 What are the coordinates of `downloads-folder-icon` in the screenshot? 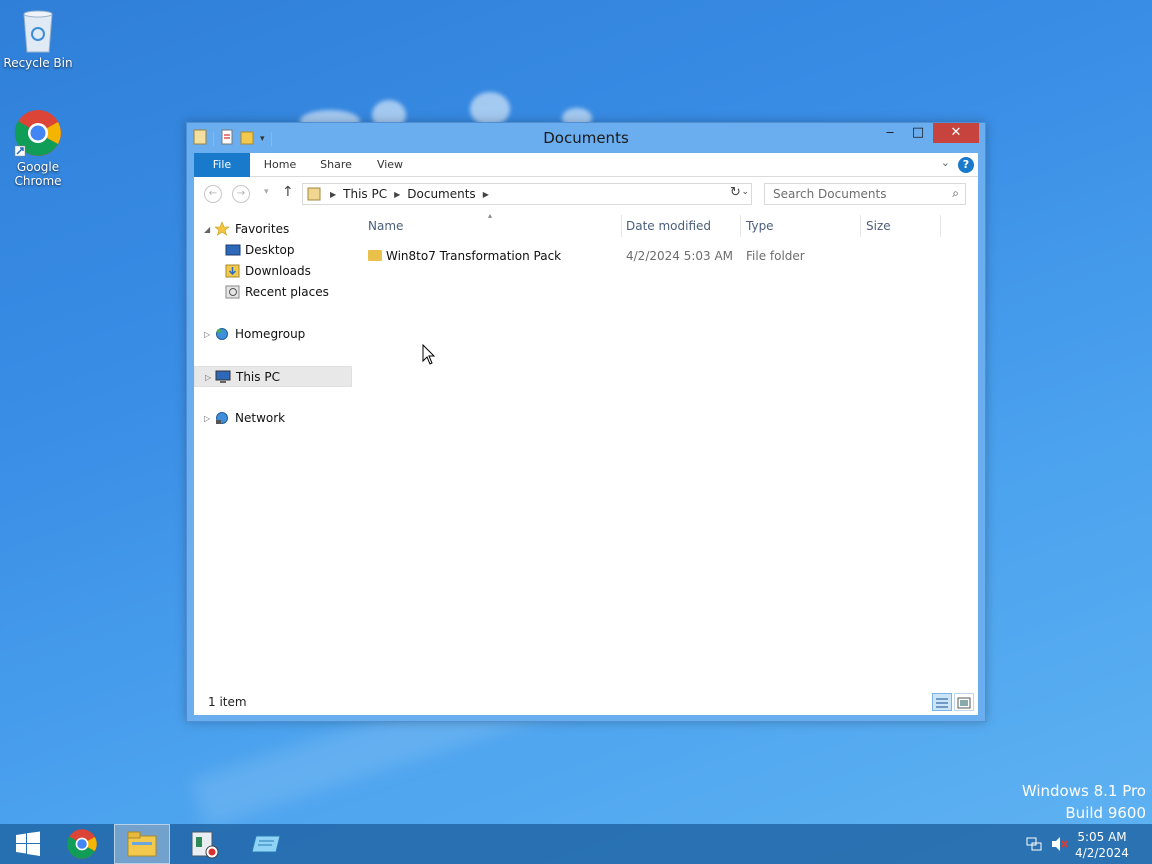 It's located at (232, 271).